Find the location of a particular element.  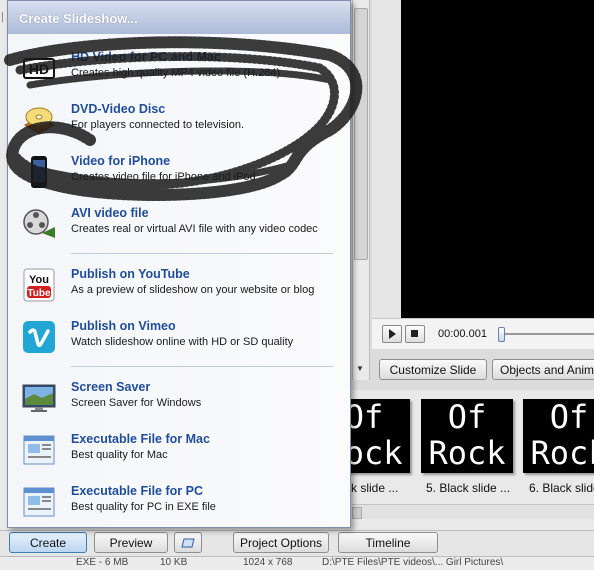

menu-item-title: Video for iPhone is located at coordinates (121, 161).